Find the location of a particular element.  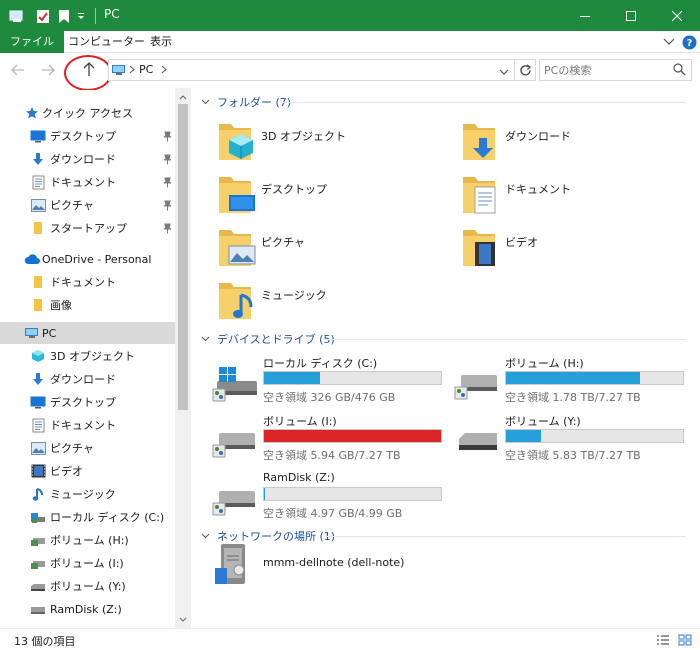

folder-desktop: デスクトップ is located at coordinates (337, 197).